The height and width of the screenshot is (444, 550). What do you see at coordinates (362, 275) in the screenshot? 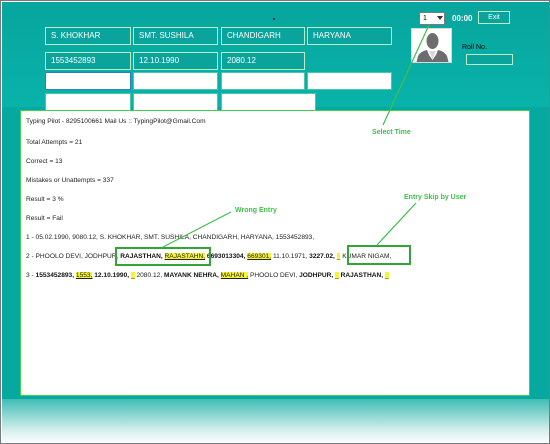
I see `line3-state: RAJASTHAN,` at bounding box center [362, 275].